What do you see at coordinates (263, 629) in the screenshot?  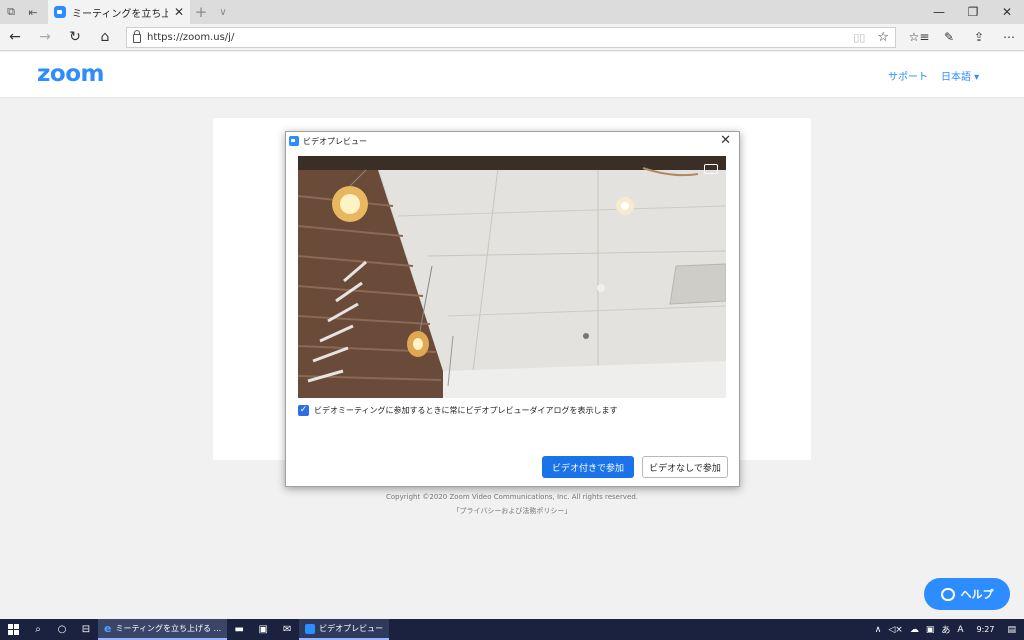 I see `store-icon: ▣` at bounding box center [263, 629].